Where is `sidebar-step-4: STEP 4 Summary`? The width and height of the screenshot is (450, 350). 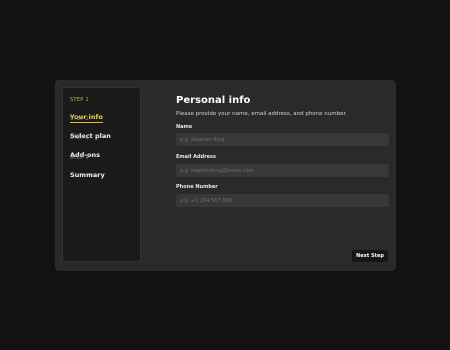
sidebar-step-4: STEP 4 Summary is located at coordinates (87, 168).